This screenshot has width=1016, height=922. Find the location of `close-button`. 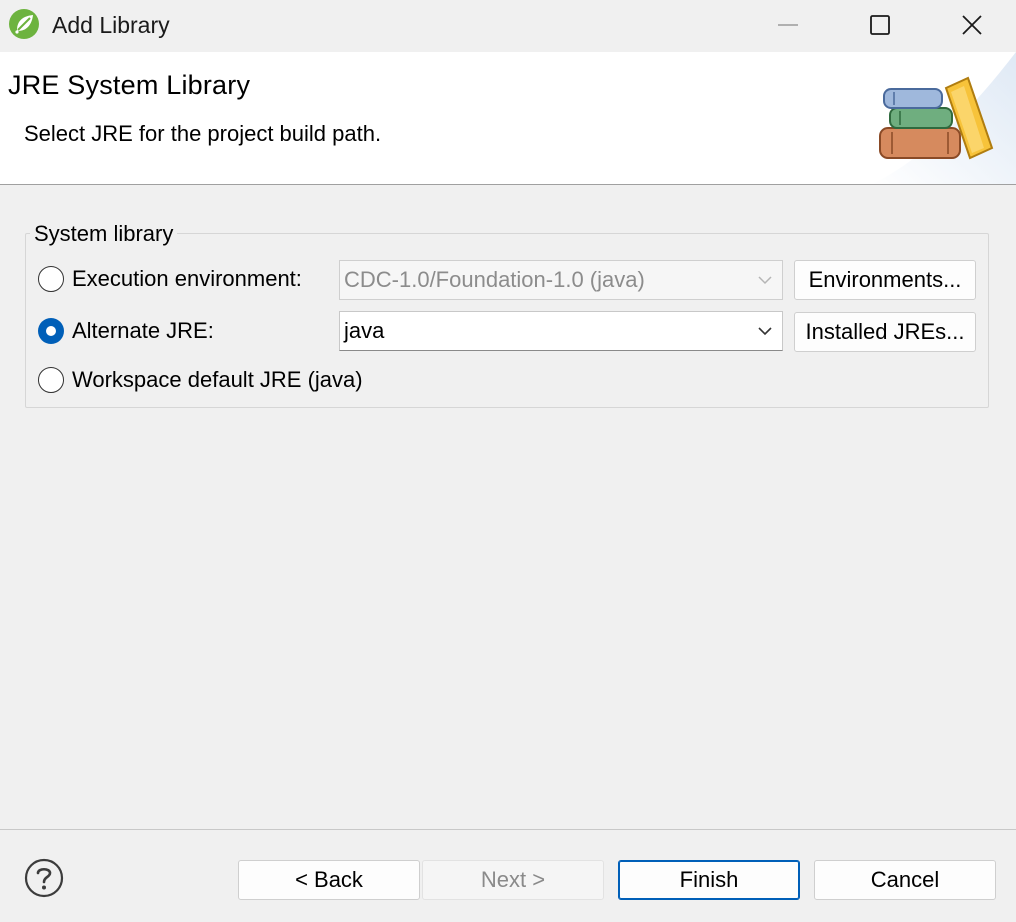

close-button is located at coordinates (971, 25).